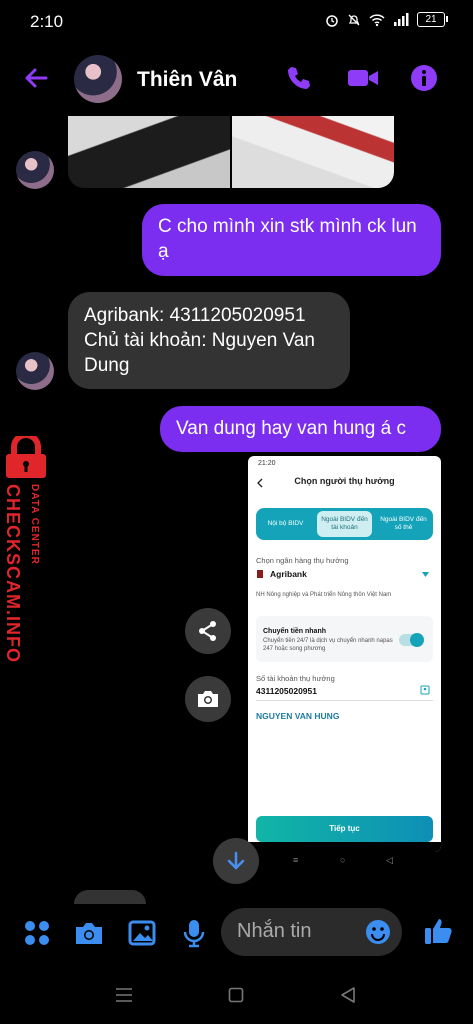  Describe the element at coordinates (344, 829) in the screenshot. I see `screenshot-continue-button: Tiếp tục` at that location.